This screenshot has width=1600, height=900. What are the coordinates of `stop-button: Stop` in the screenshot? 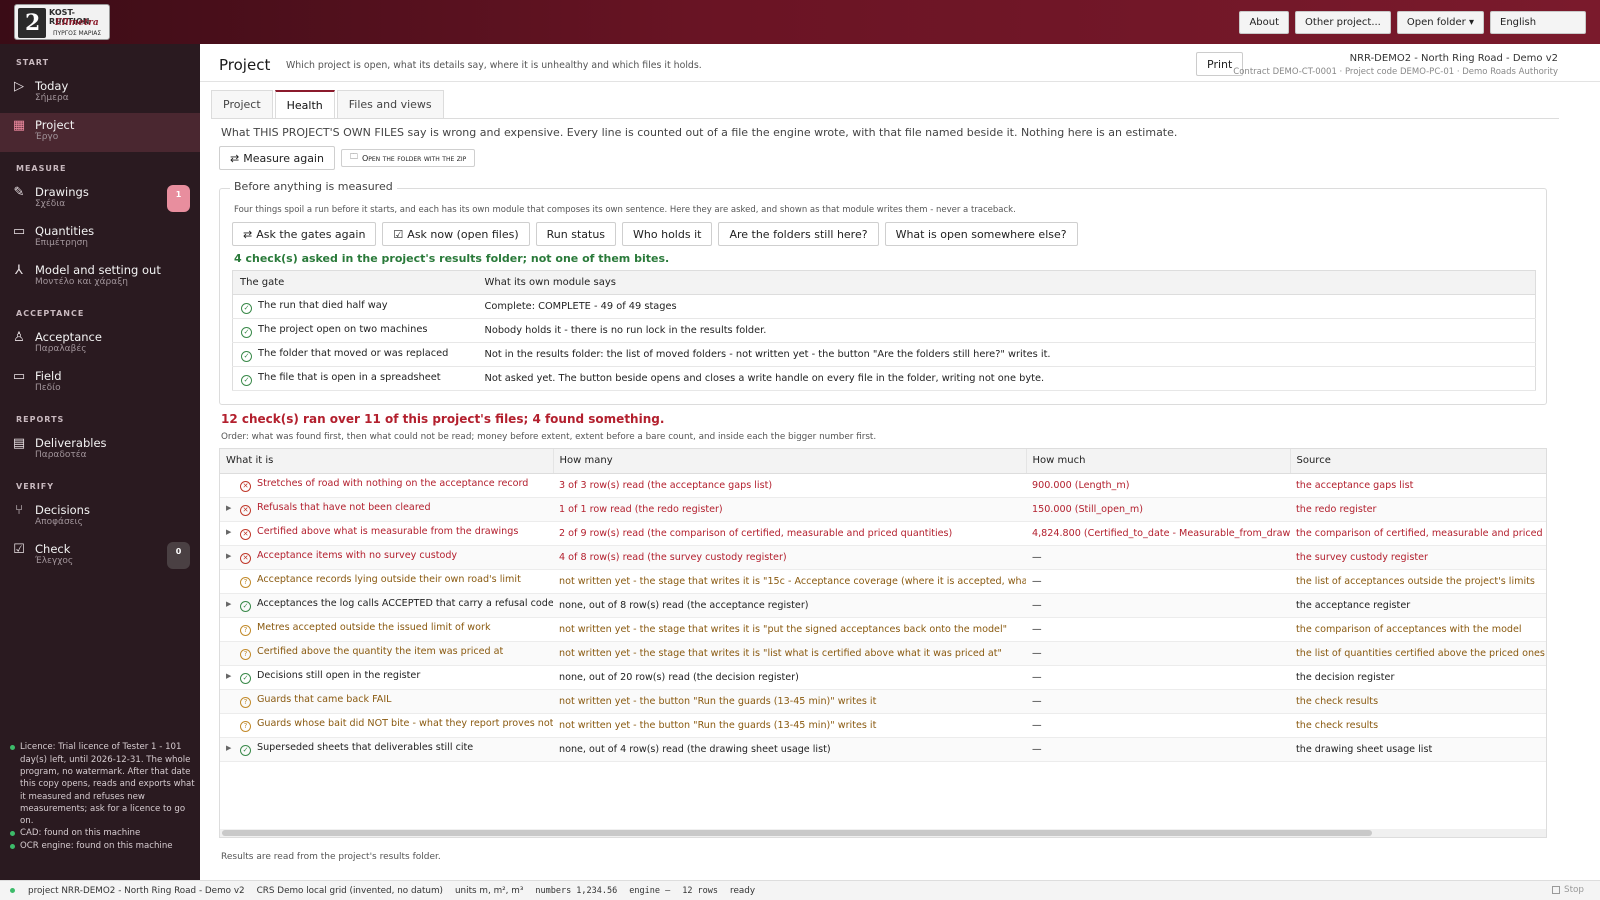 It's located at (1568, 890).